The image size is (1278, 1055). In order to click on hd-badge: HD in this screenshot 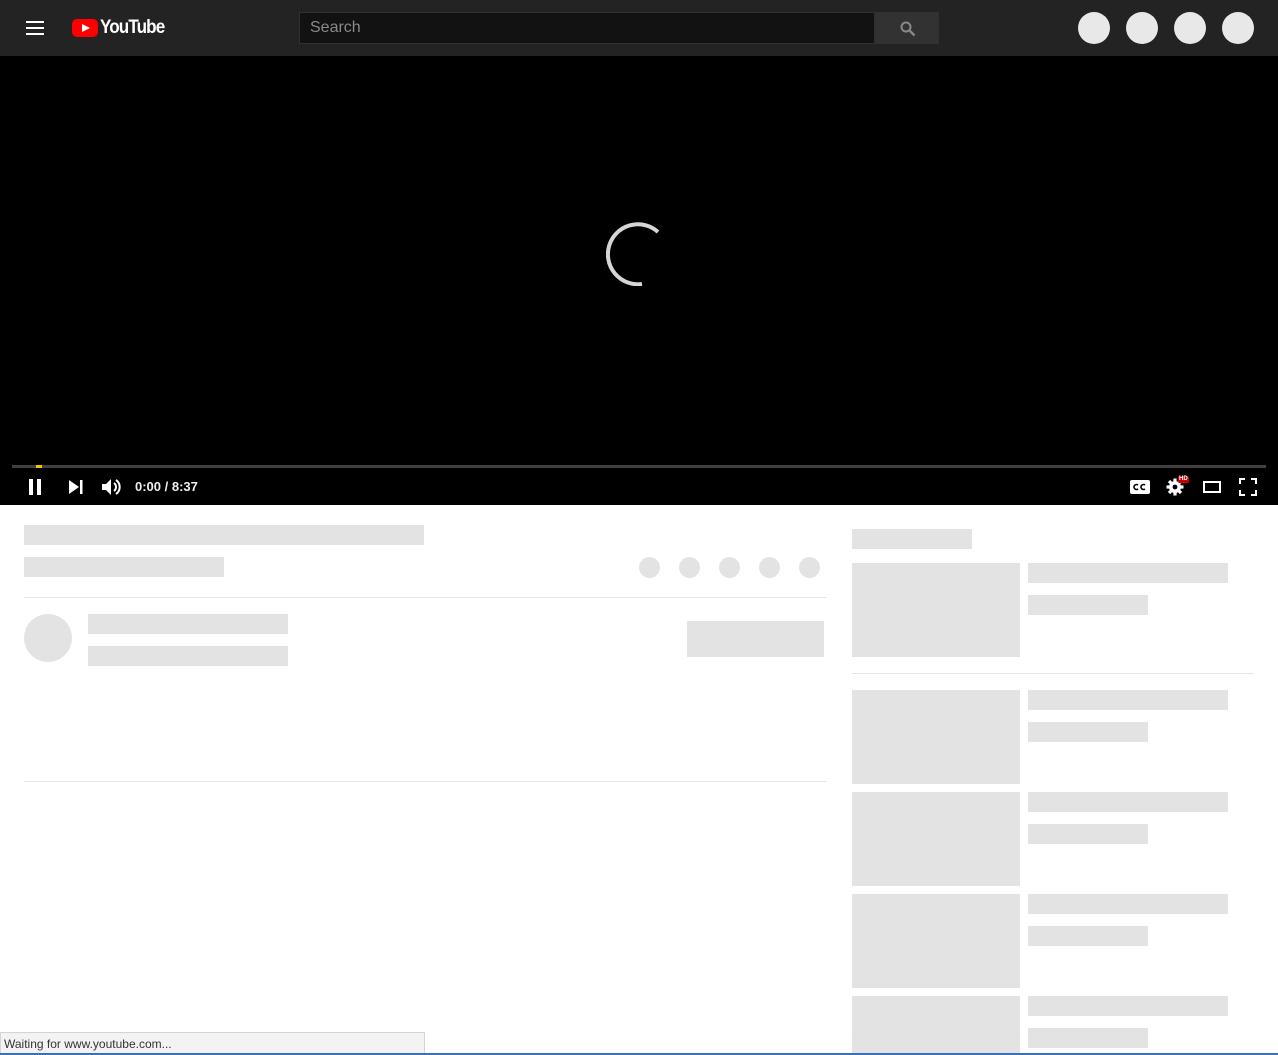, I will do `click(1183, 479)`.